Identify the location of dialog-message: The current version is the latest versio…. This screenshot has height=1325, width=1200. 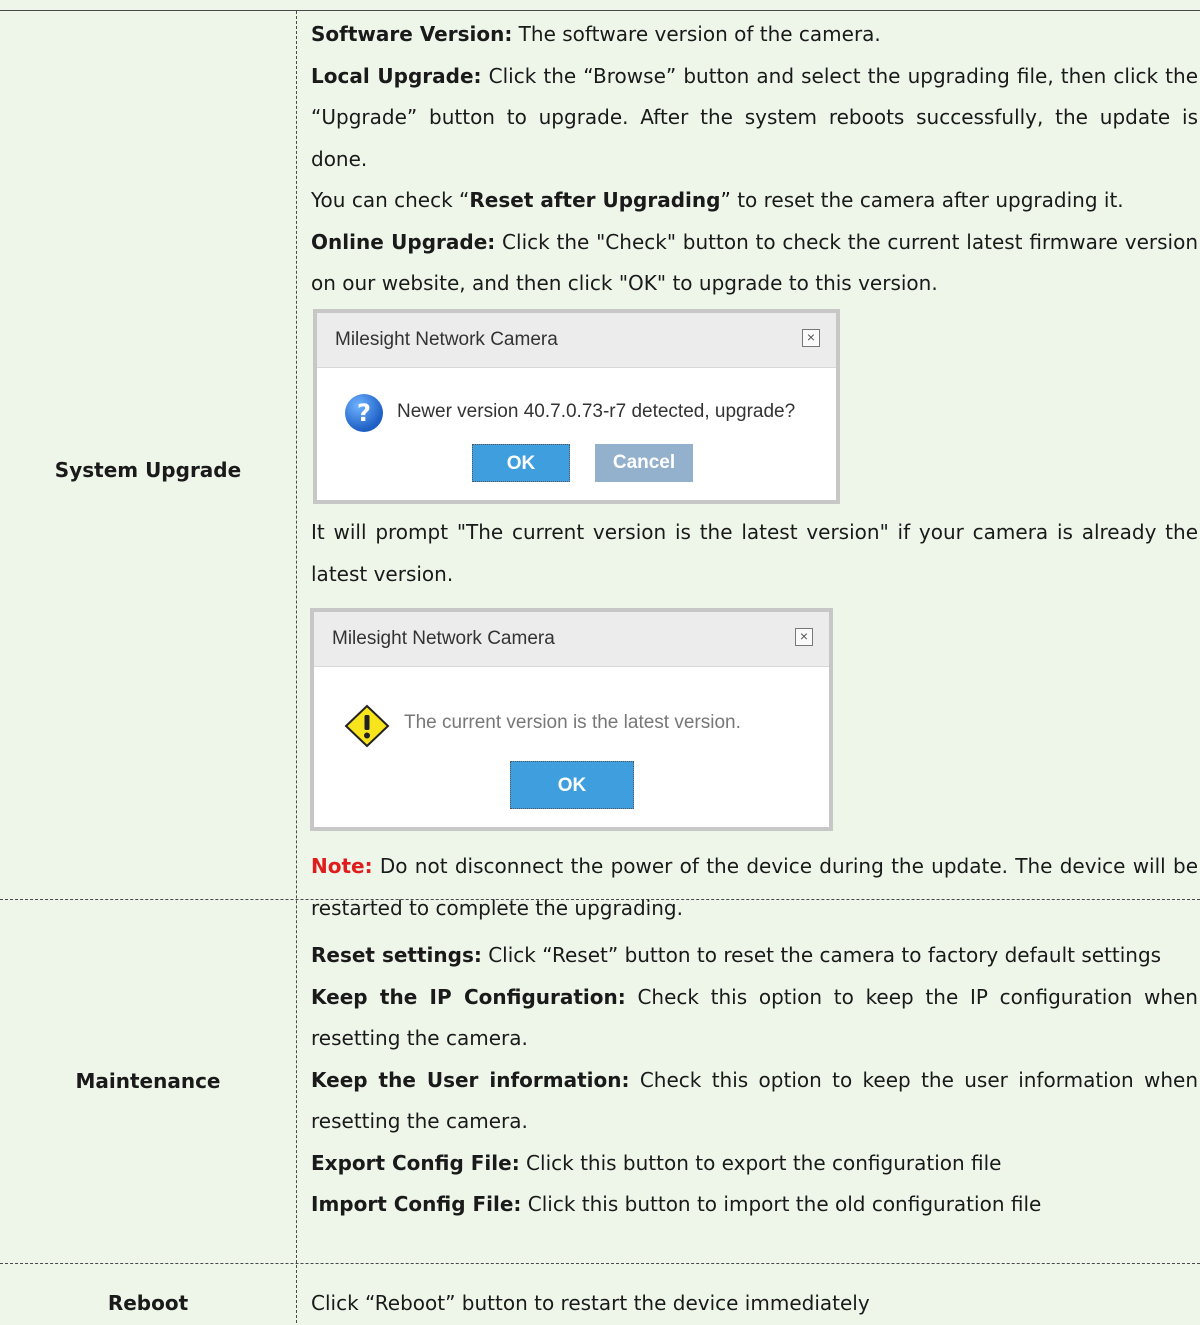
(572, 722).